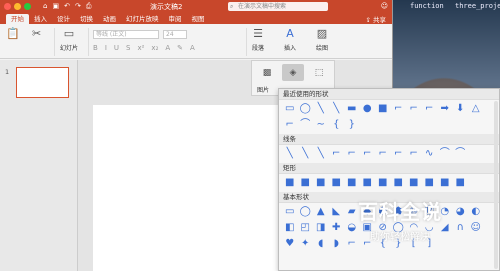  I want to click on insert-button: A 插入, so click(290, 39).